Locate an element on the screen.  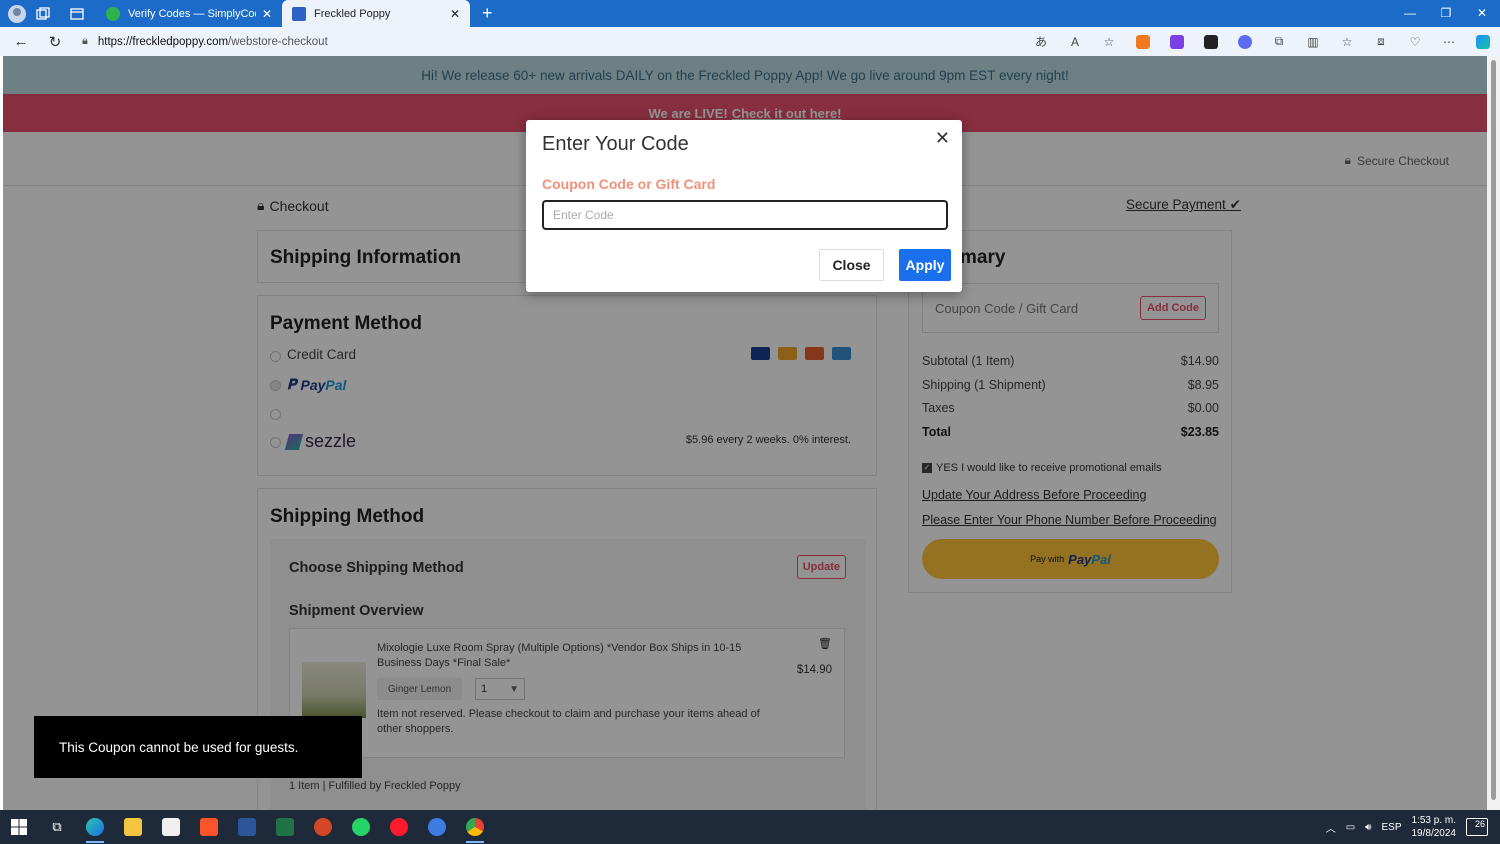
plus-icon: + is located at coordinates (487, 13).